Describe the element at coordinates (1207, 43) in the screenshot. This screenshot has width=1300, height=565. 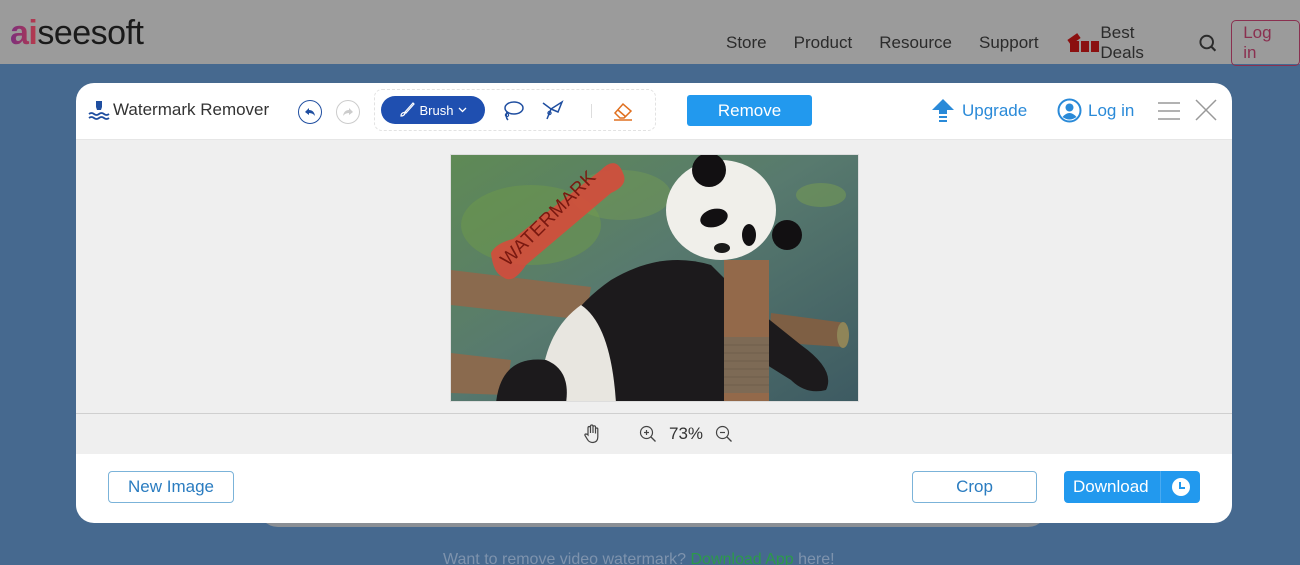
I see `search-icon` at that location.